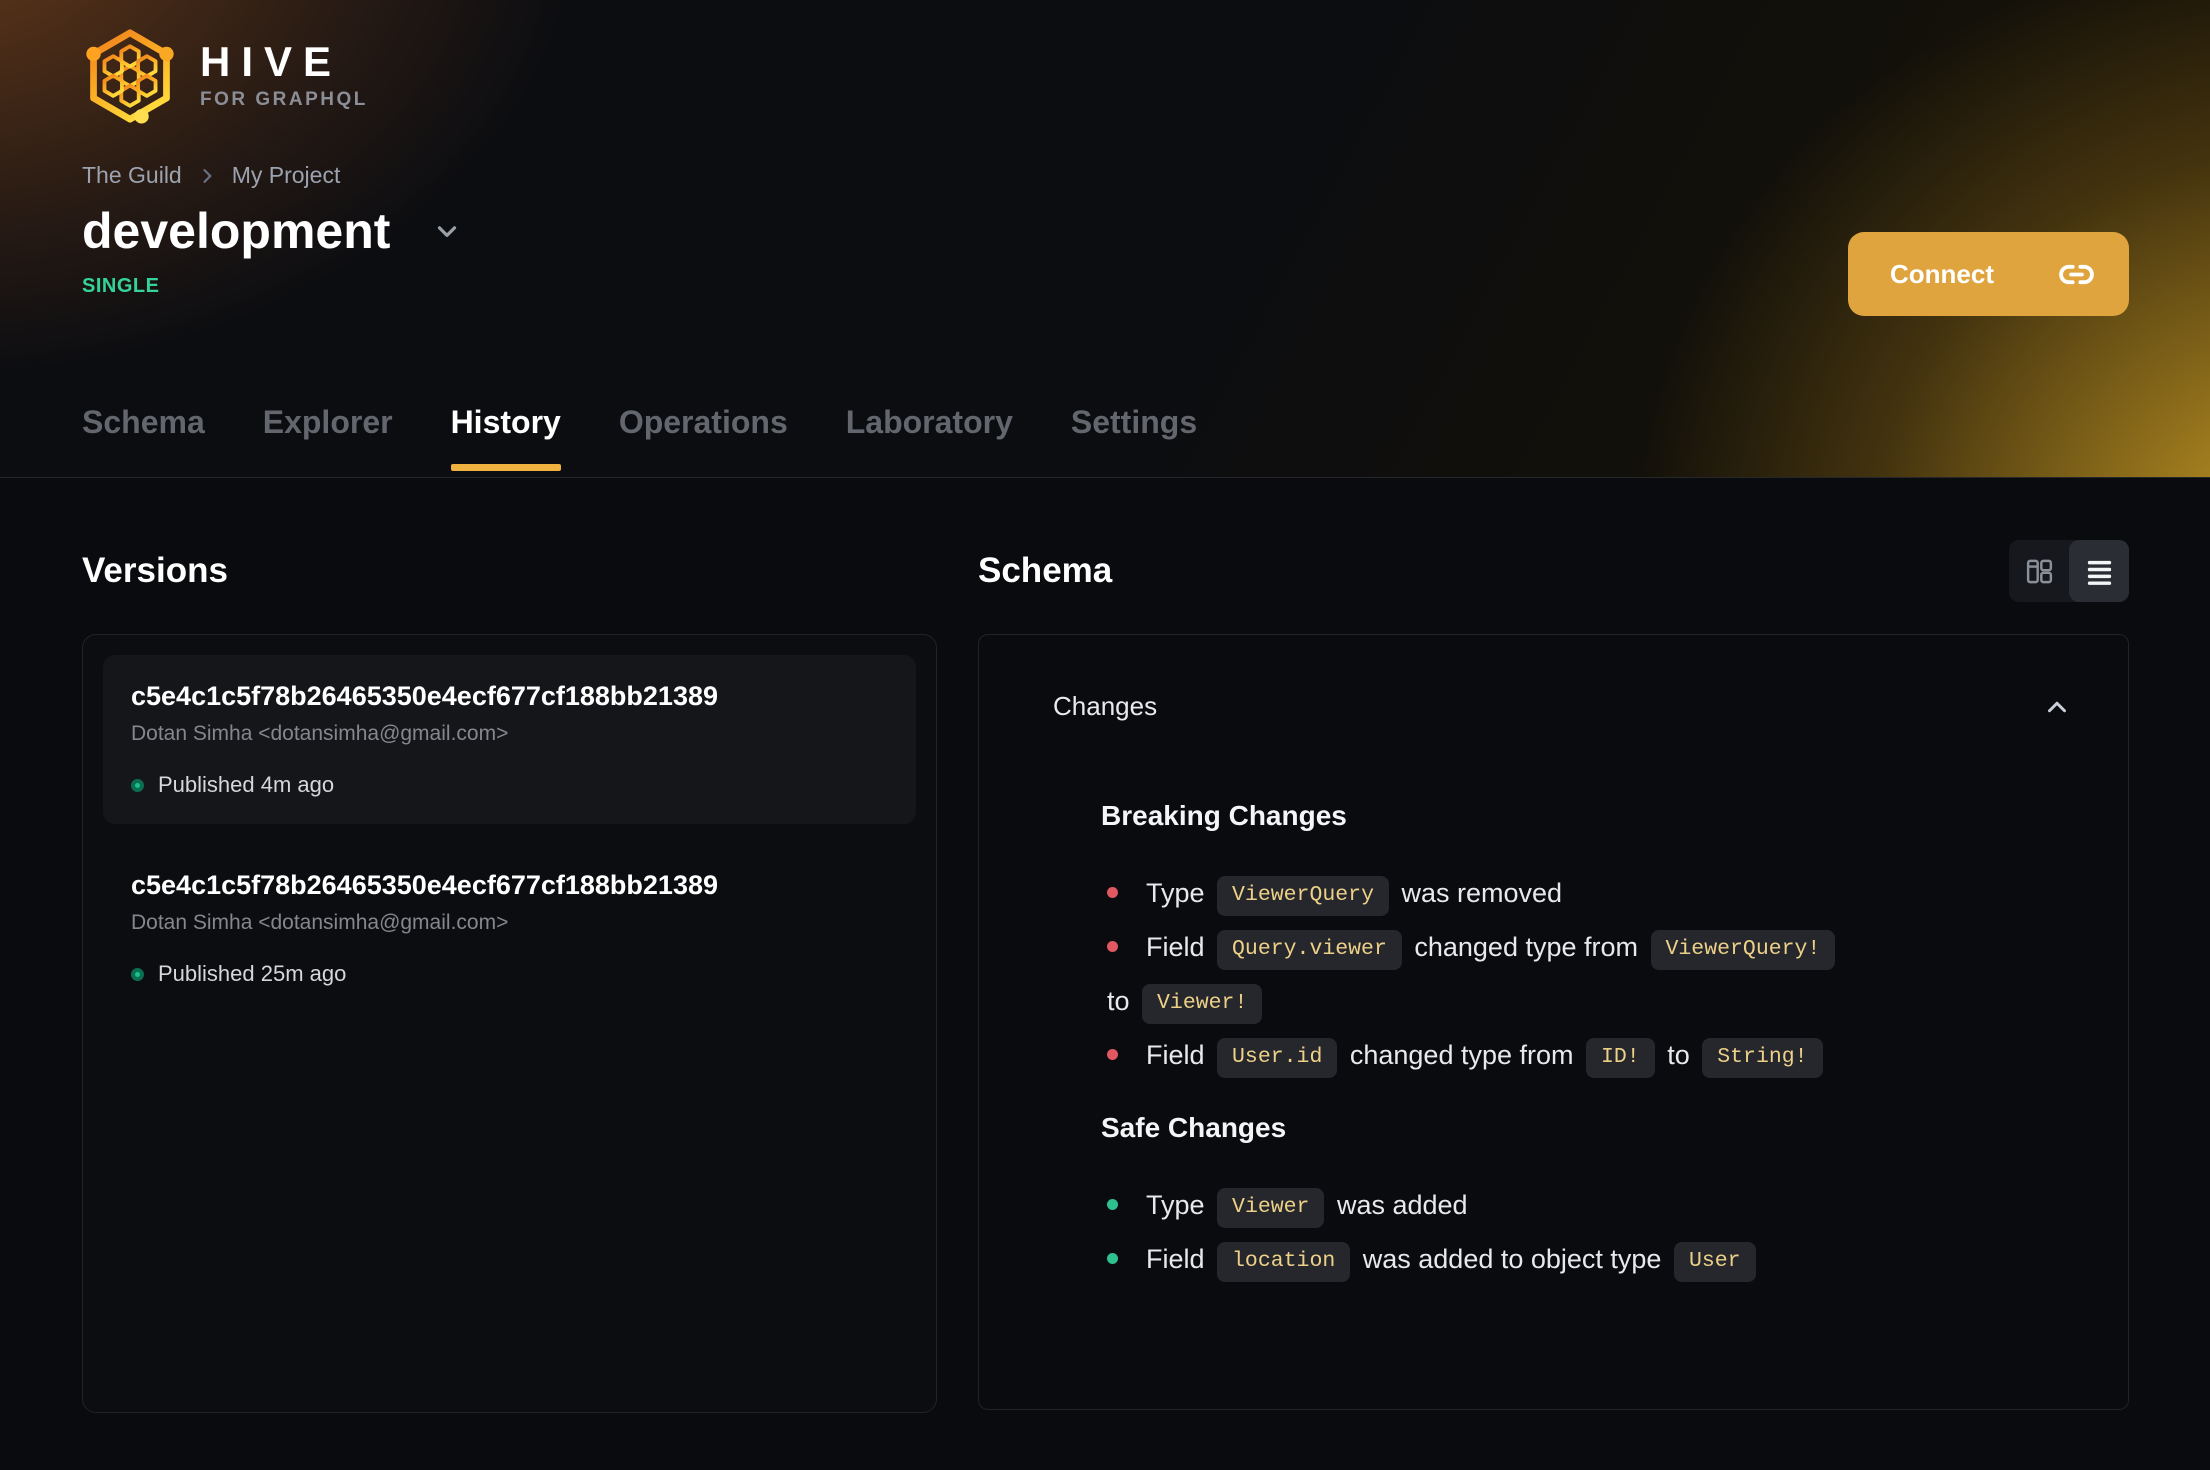  Describe the element at coordinates (506, 440) in the screenshot. I see `tab-history: History` at that location.